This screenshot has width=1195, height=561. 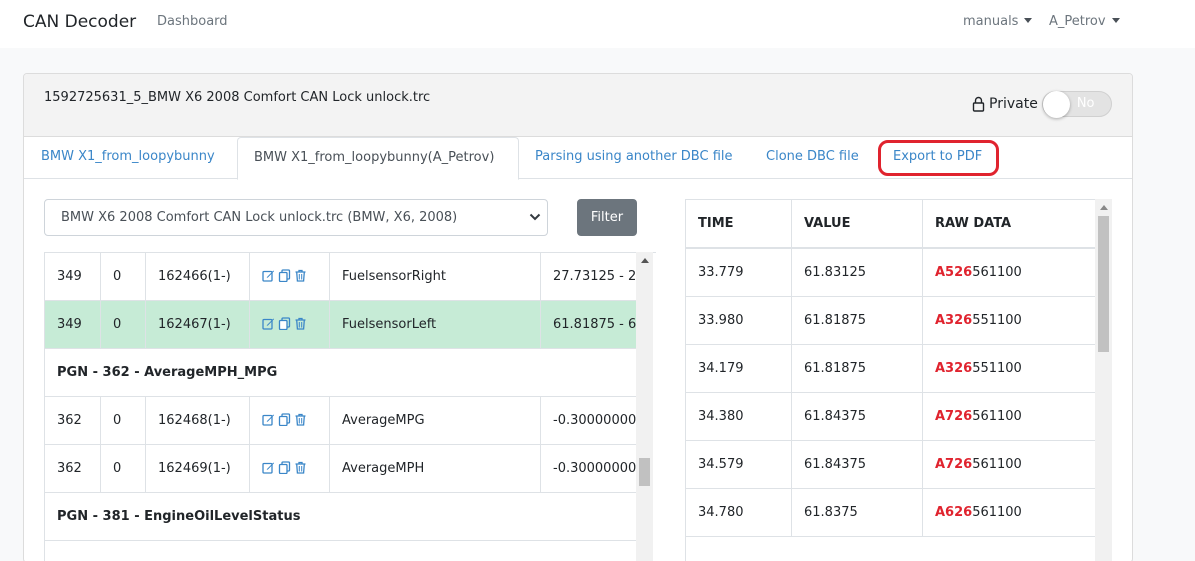 What do you see at coordinates (890, 224) in the screenshot?
I see `values-table-header: TIME VALUE RAW DATA` at bounding box center [890, 224].